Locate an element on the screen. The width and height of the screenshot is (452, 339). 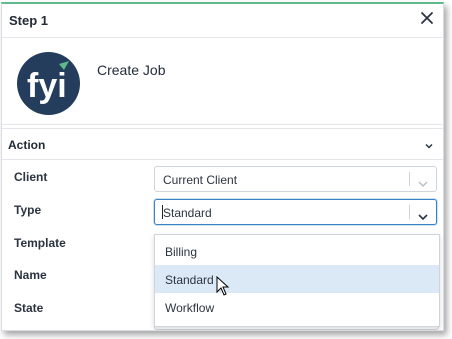
action-section-header: Action is located at coordinates (222, 144).